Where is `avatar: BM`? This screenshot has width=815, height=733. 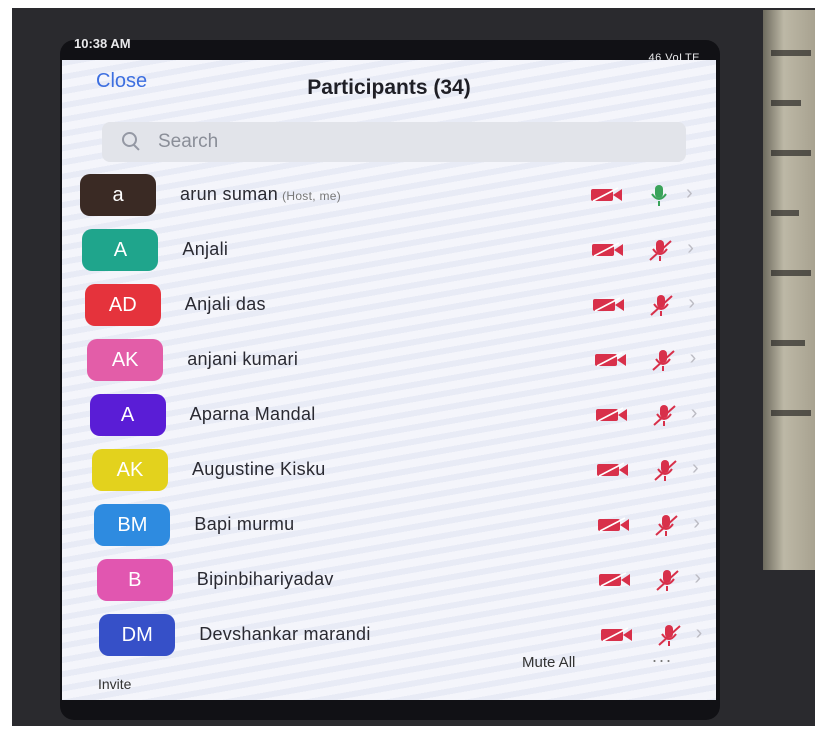
avatar: BM is located at coordinates (132, 525).